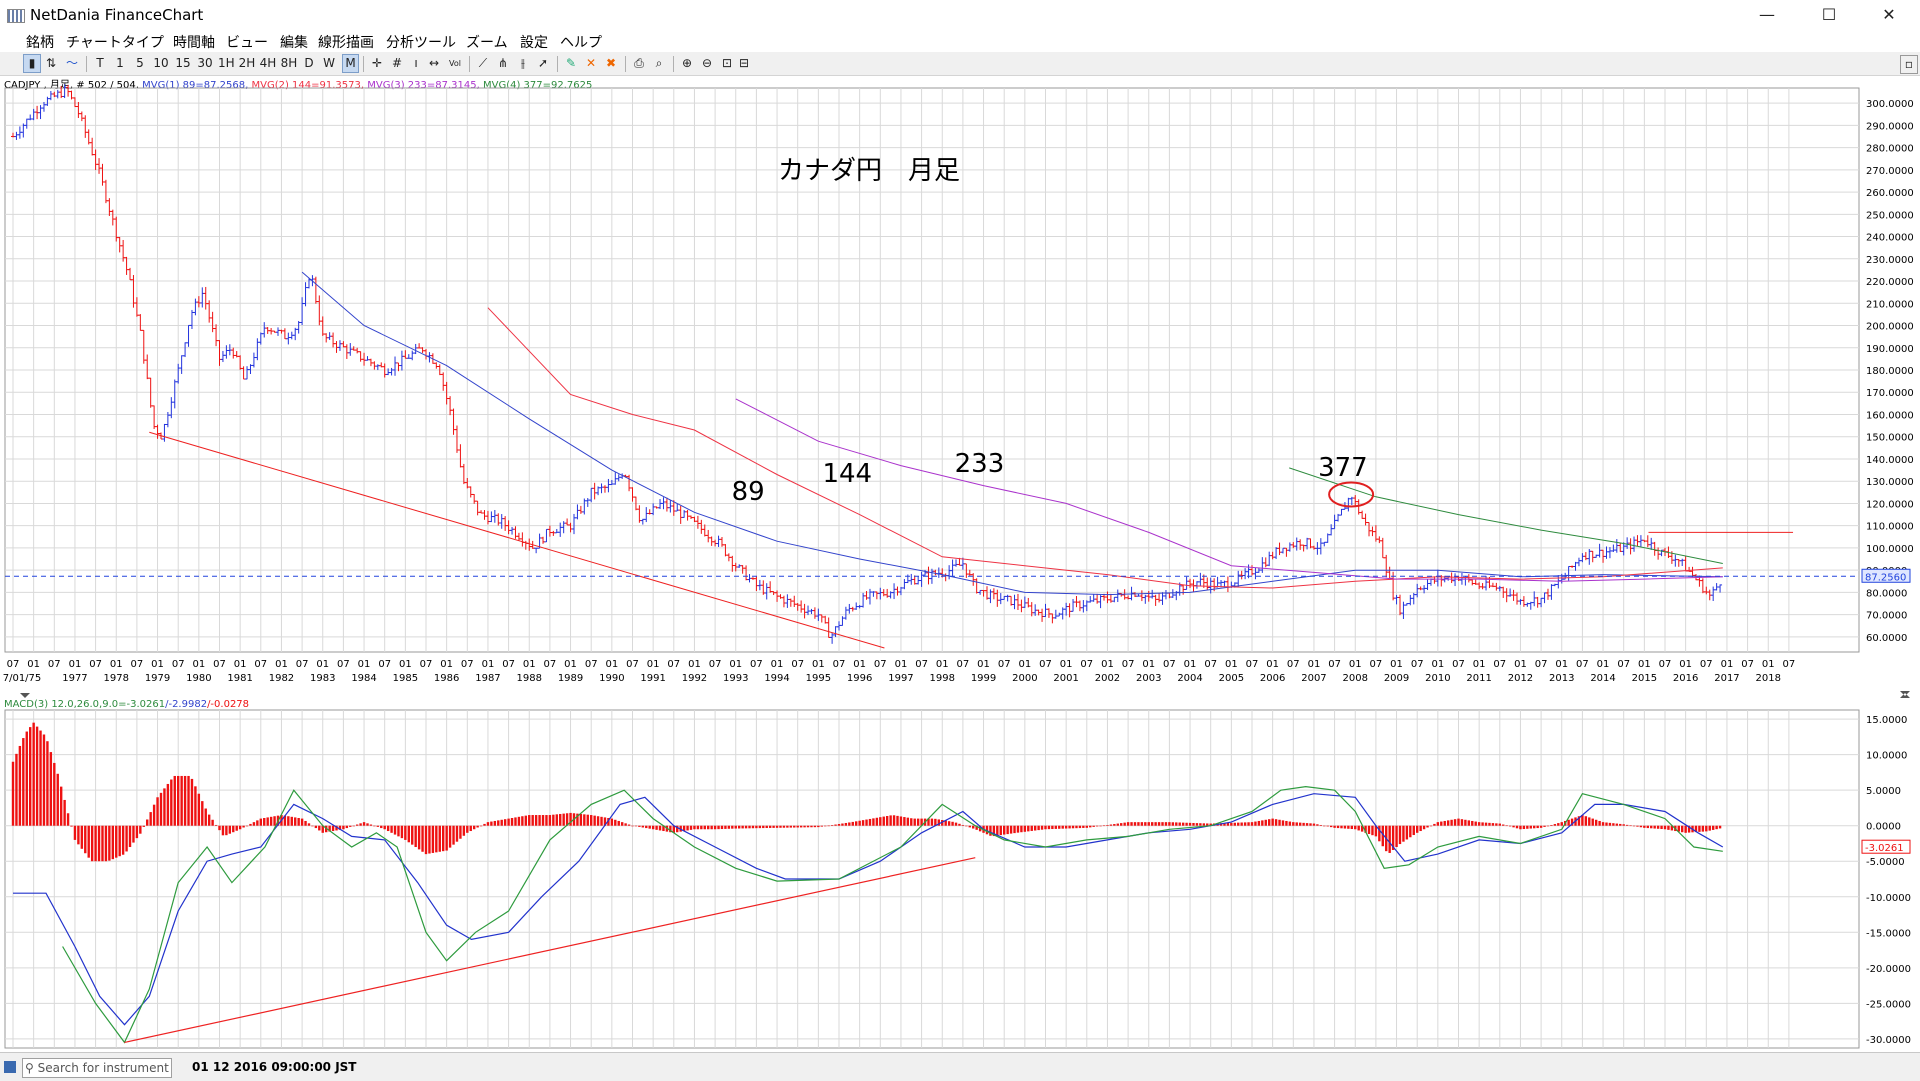  What do you see at coordinates (97, 1068) in the screenshot?
I see `search-input: ⚲ Search for instrument` at bounding box center [97, 1068].